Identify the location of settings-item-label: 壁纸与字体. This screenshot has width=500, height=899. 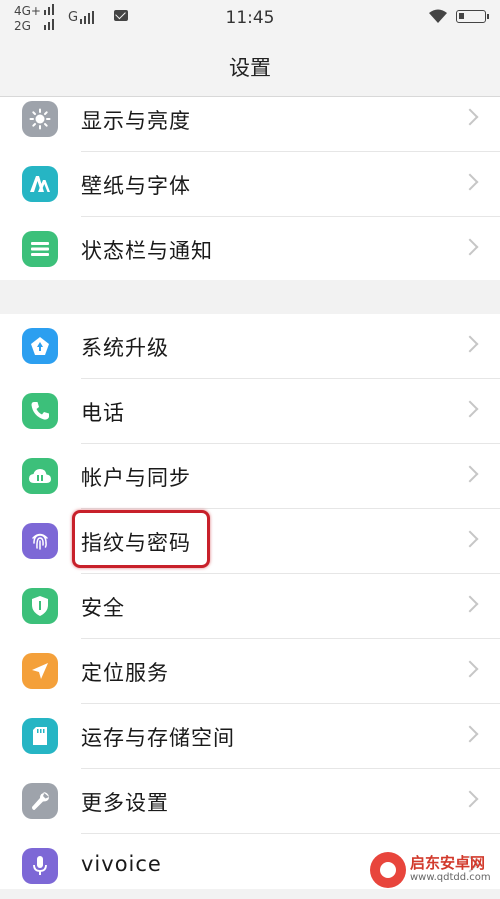
(136, 186).